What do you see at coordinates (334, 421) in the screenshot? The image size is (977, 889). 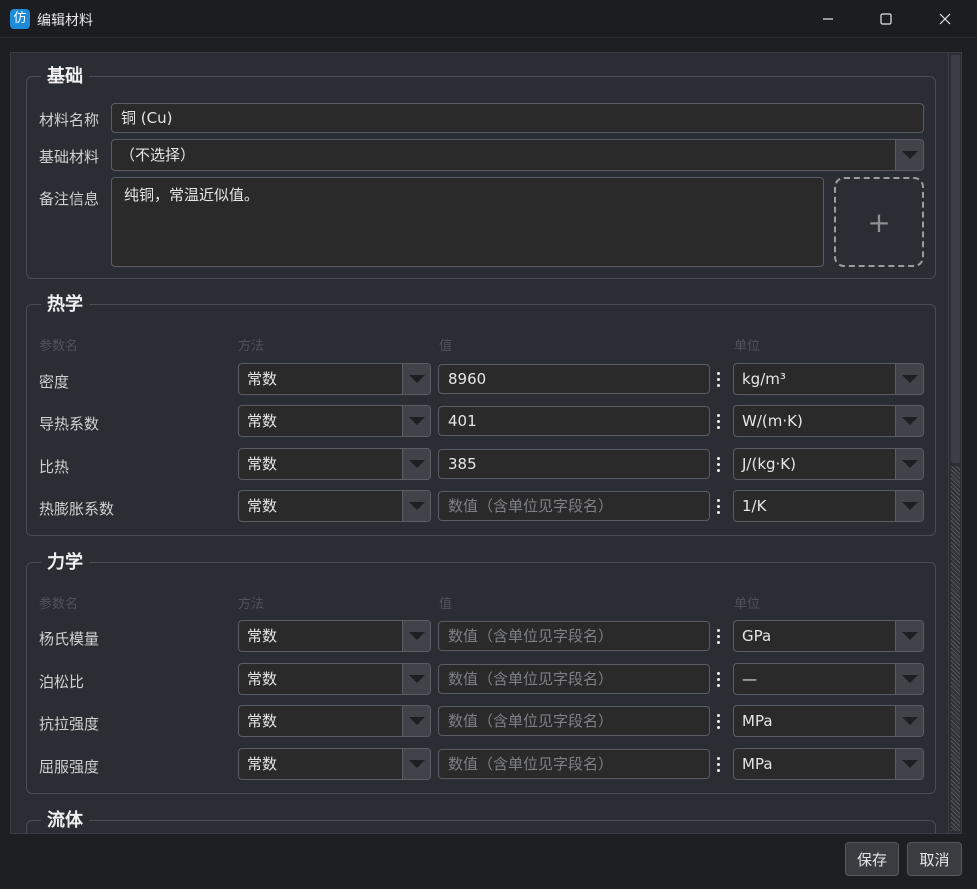 I see `conductivity-method-select: 常数` at bounding box center [334, 421].